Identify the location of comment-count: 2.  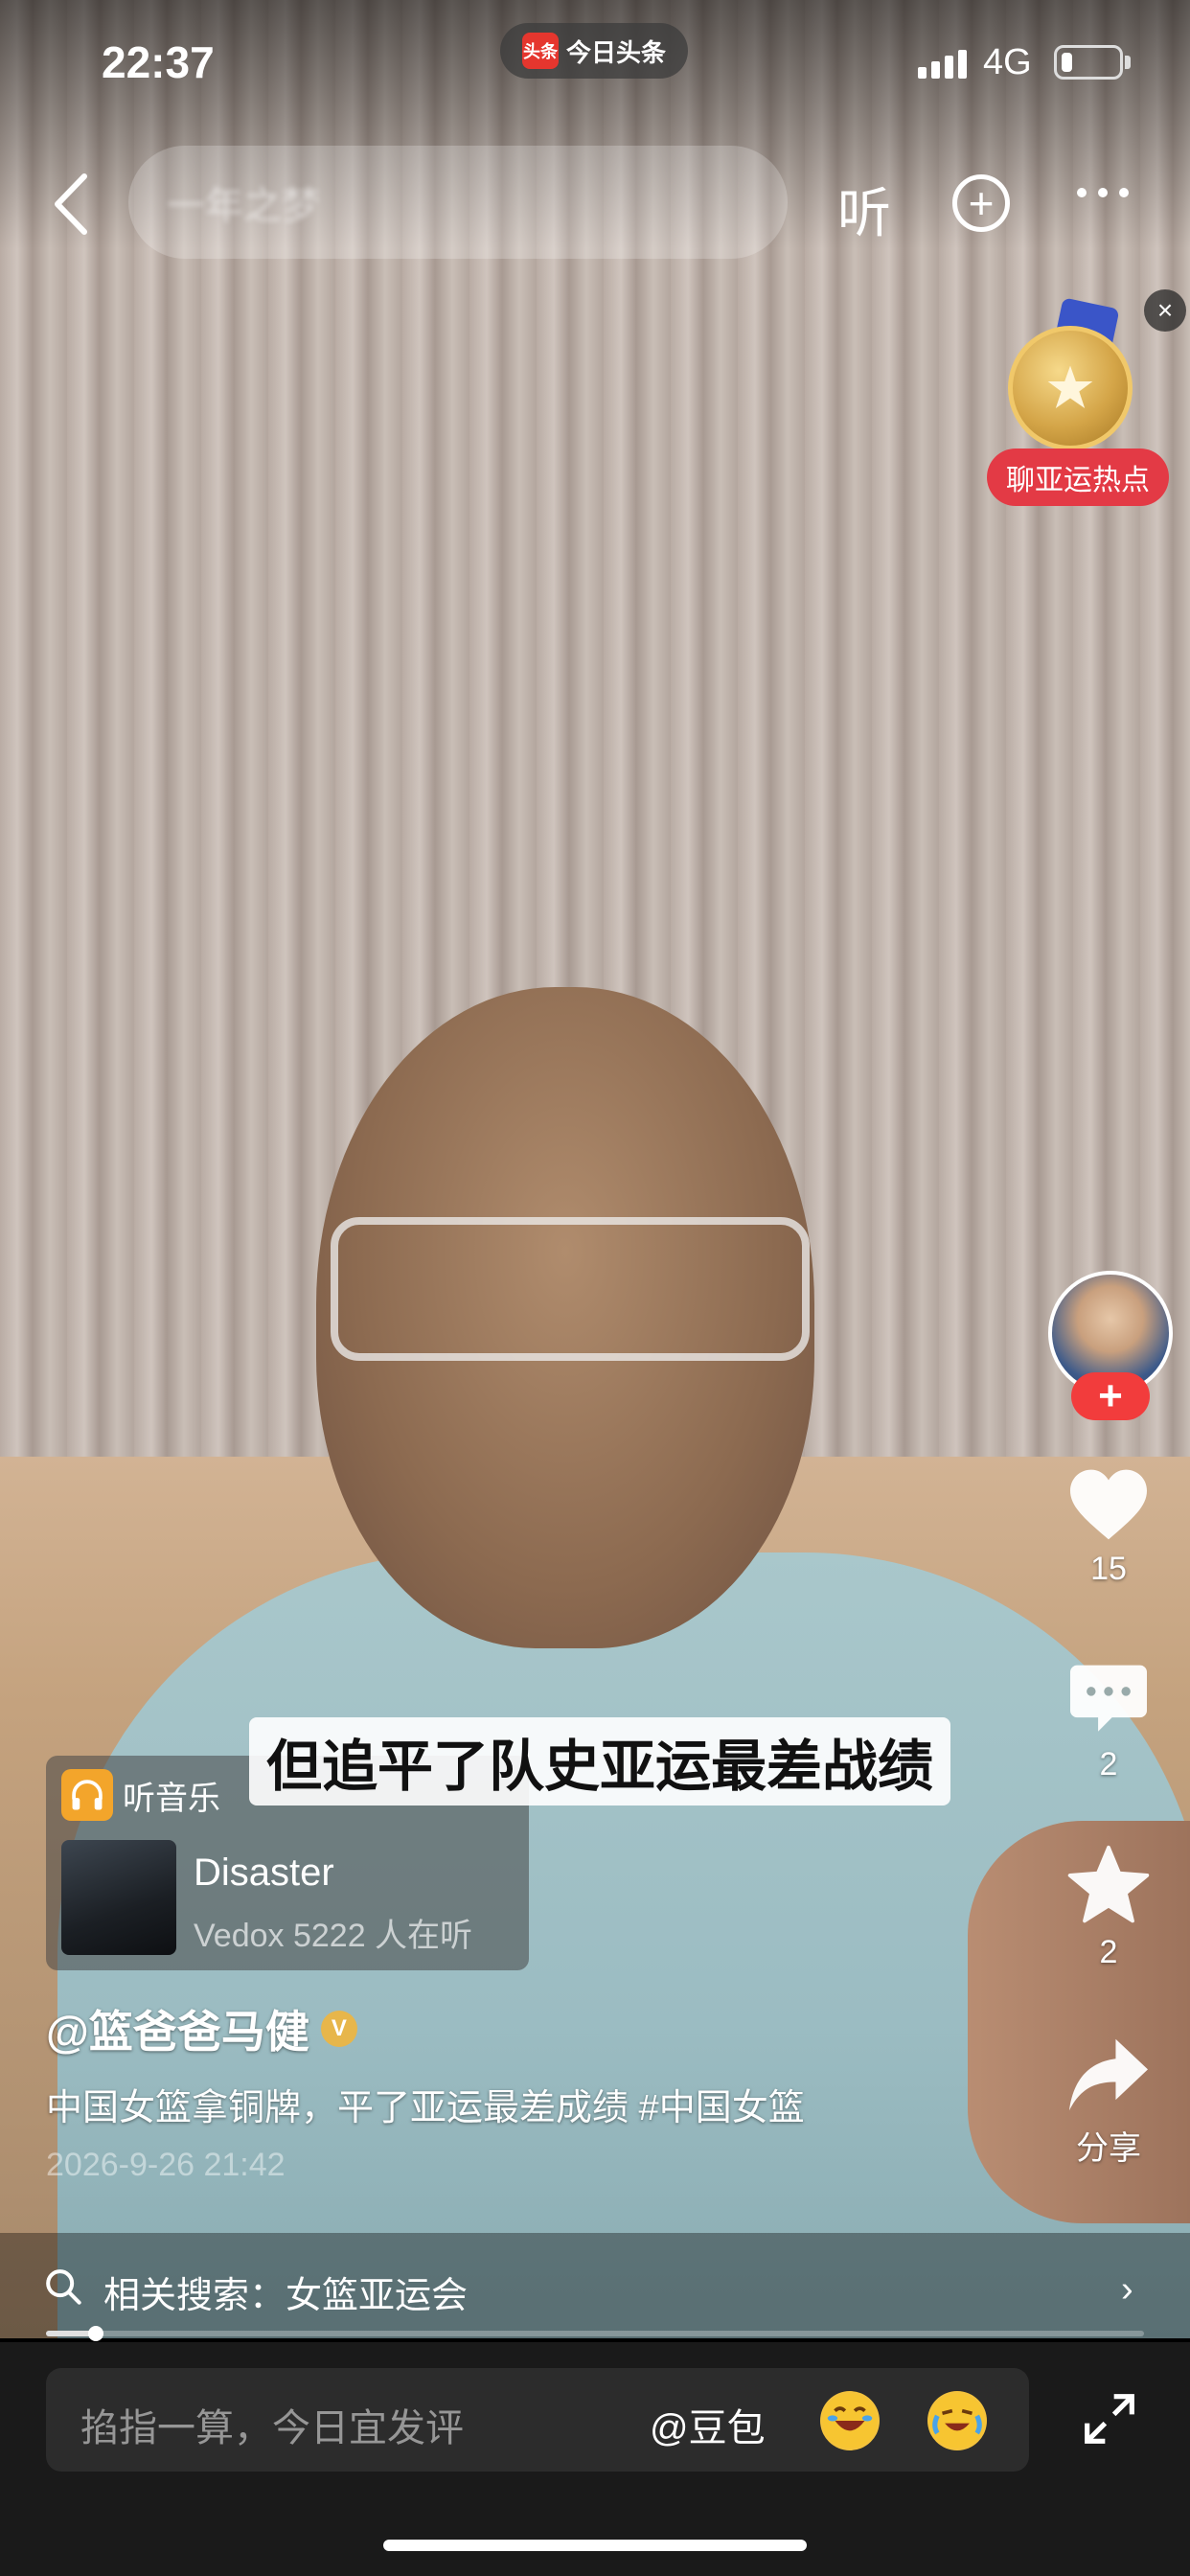
(1108, 1764).